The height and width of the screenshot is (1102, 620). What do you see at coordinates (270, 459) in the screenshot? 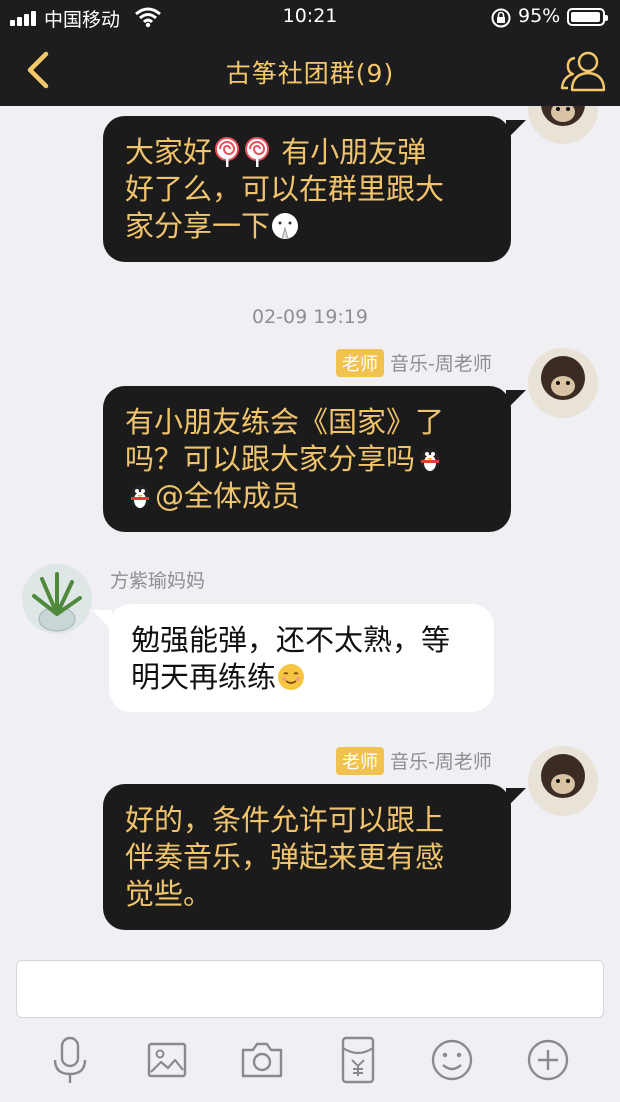
I see `message-text: 吗？可以跟大家分享吗` at bounding box center [270, 459].